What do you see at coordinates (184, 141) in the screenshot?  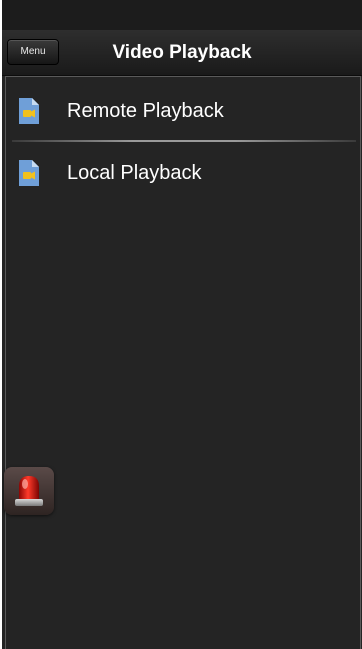 I see `list-divider` at bounding box center [184, 141].